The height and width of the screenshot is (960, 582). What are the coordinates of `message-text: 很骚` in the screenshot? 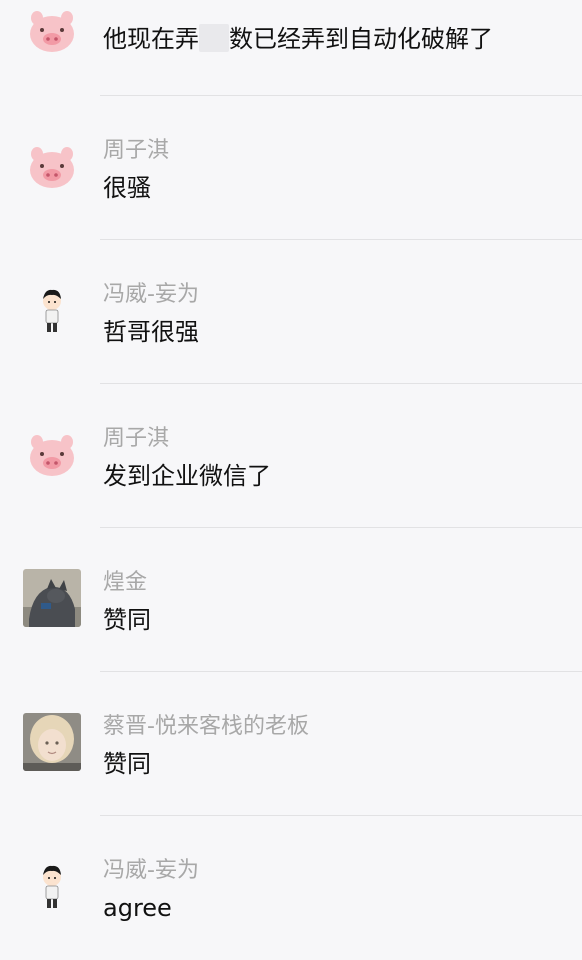 It's located at (127, 188).